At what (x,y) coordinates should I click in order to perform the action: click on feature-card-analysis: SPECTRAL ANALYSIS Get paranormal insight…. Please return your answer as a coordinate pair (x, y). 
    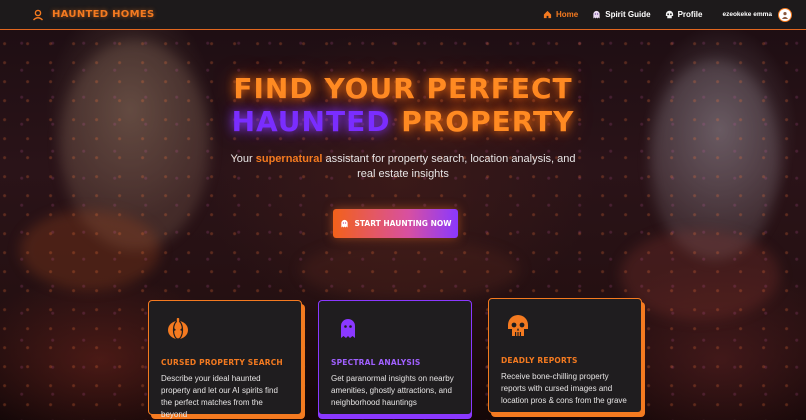
    Looking at the image, I should click on (395, 357).